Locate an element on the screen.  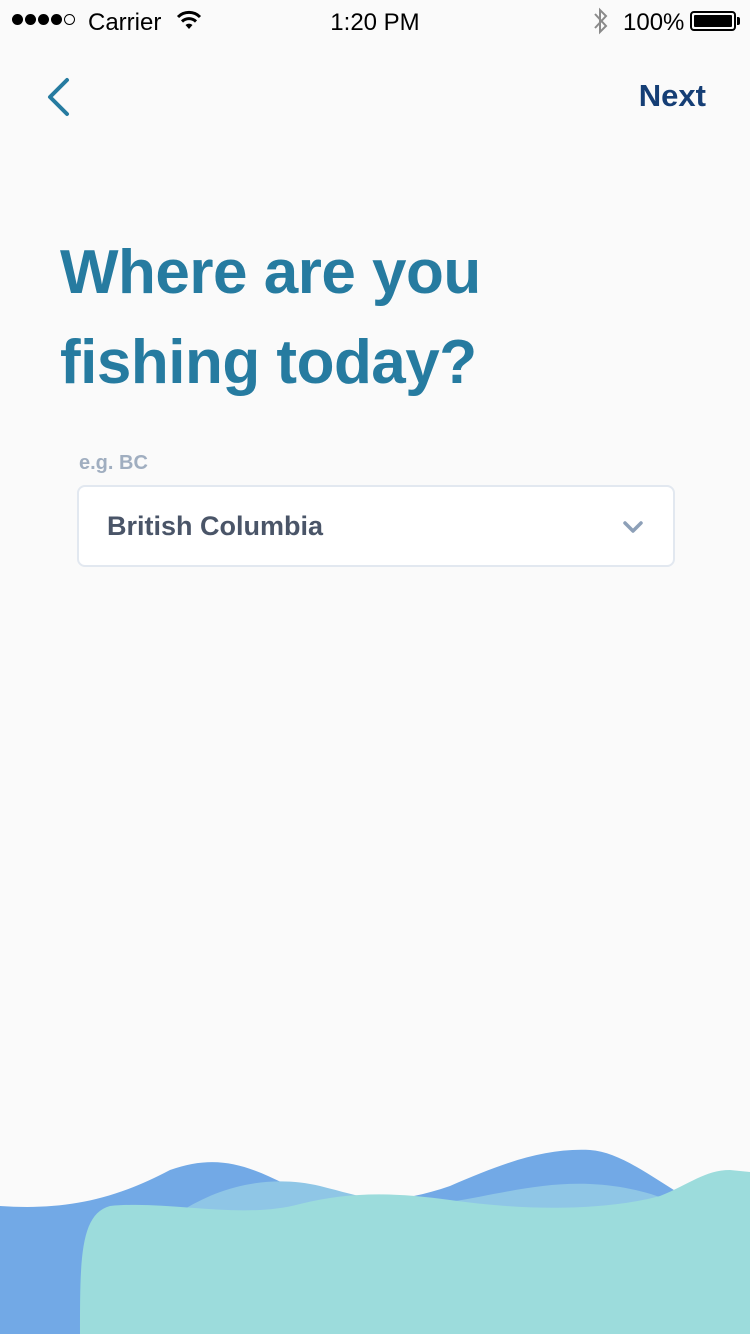
battery-icon is located at coordinates (713, 21).